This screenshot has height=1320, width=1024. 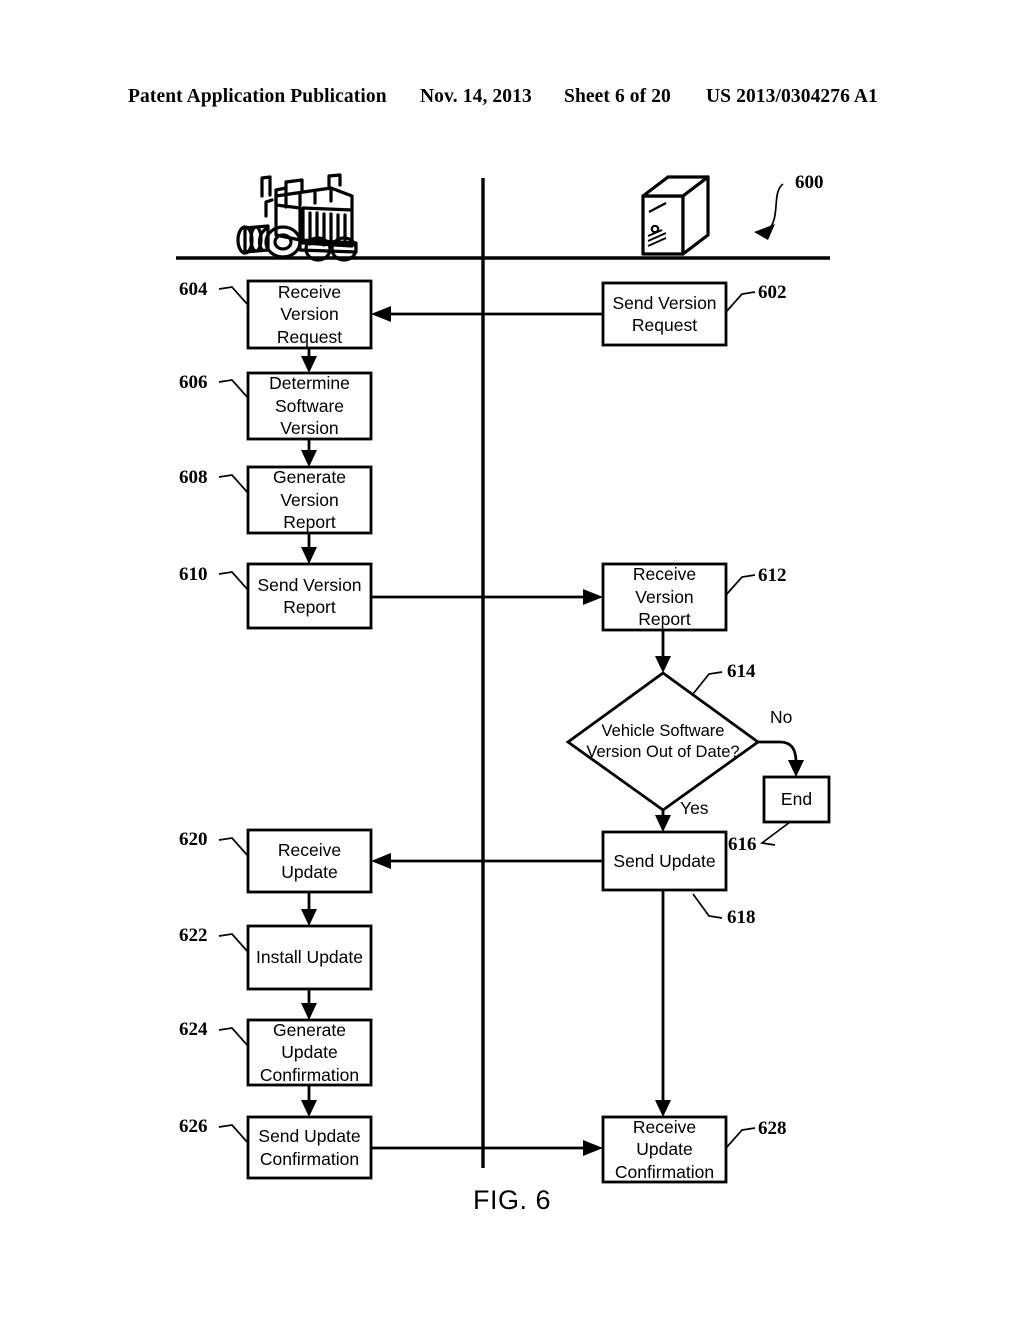 What do you see at coordinates (675, 215) in the screenshot?
I see `server-tower-icon` at bounding box center [675, 215].